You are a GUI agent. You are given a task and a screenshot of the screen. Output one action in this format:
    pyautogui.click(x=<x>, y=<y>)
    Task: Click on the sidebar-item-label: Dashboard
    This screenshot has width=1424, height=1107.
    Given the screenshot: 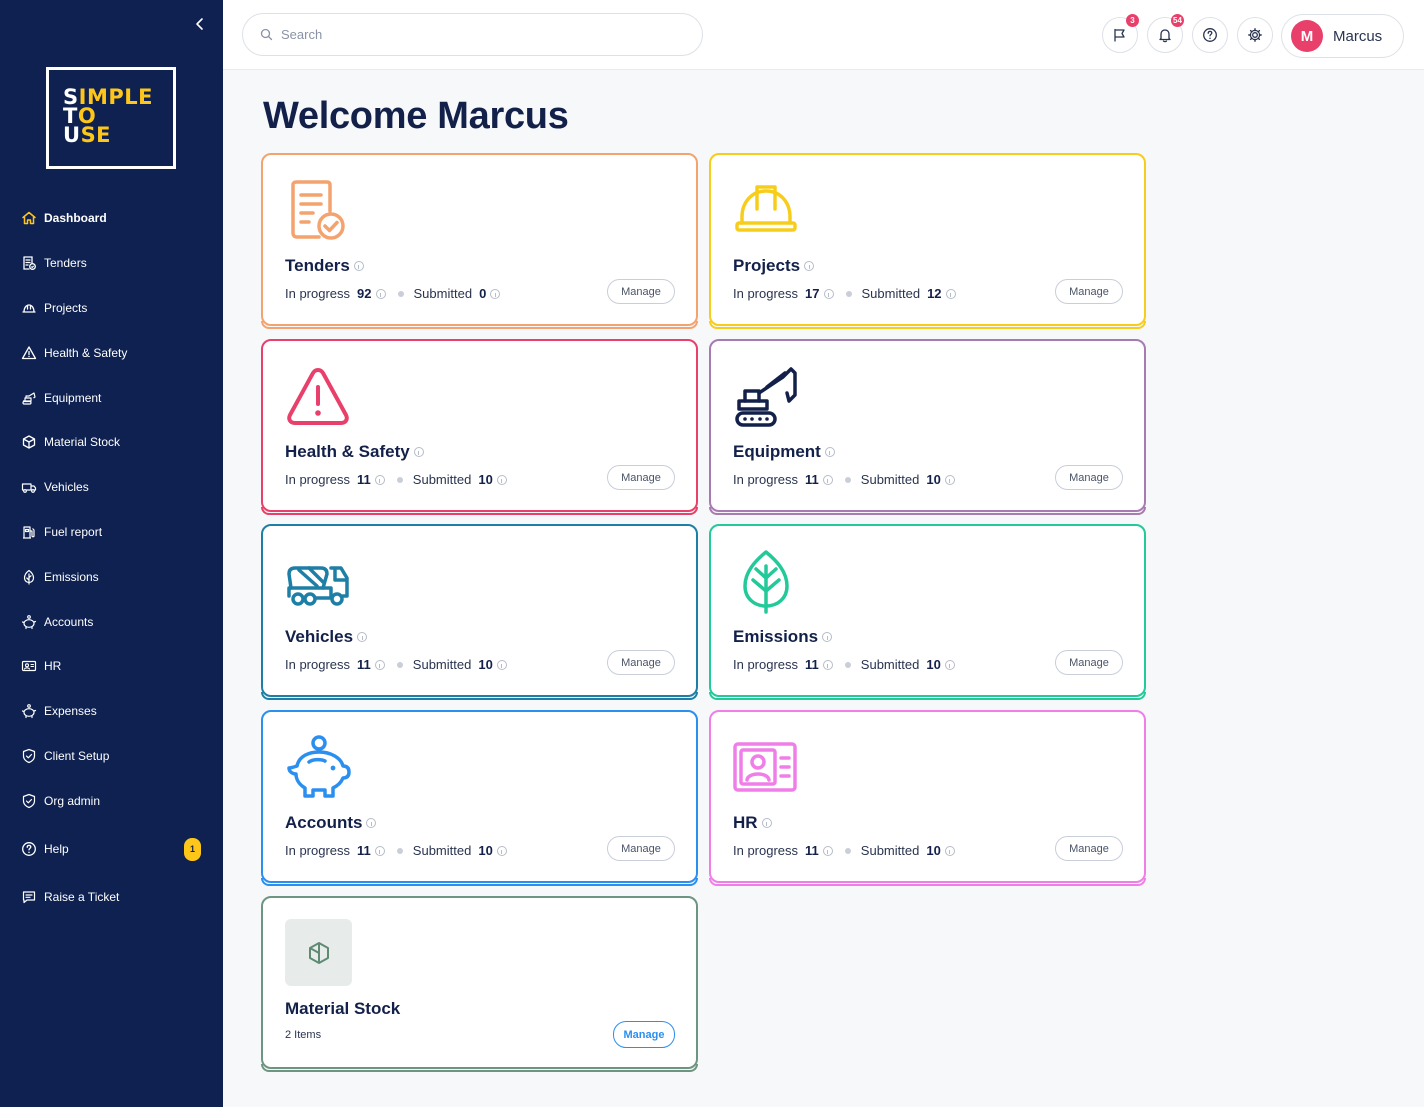 What is the action you would take?
    pyautogui.click(x=75, y=218)
    